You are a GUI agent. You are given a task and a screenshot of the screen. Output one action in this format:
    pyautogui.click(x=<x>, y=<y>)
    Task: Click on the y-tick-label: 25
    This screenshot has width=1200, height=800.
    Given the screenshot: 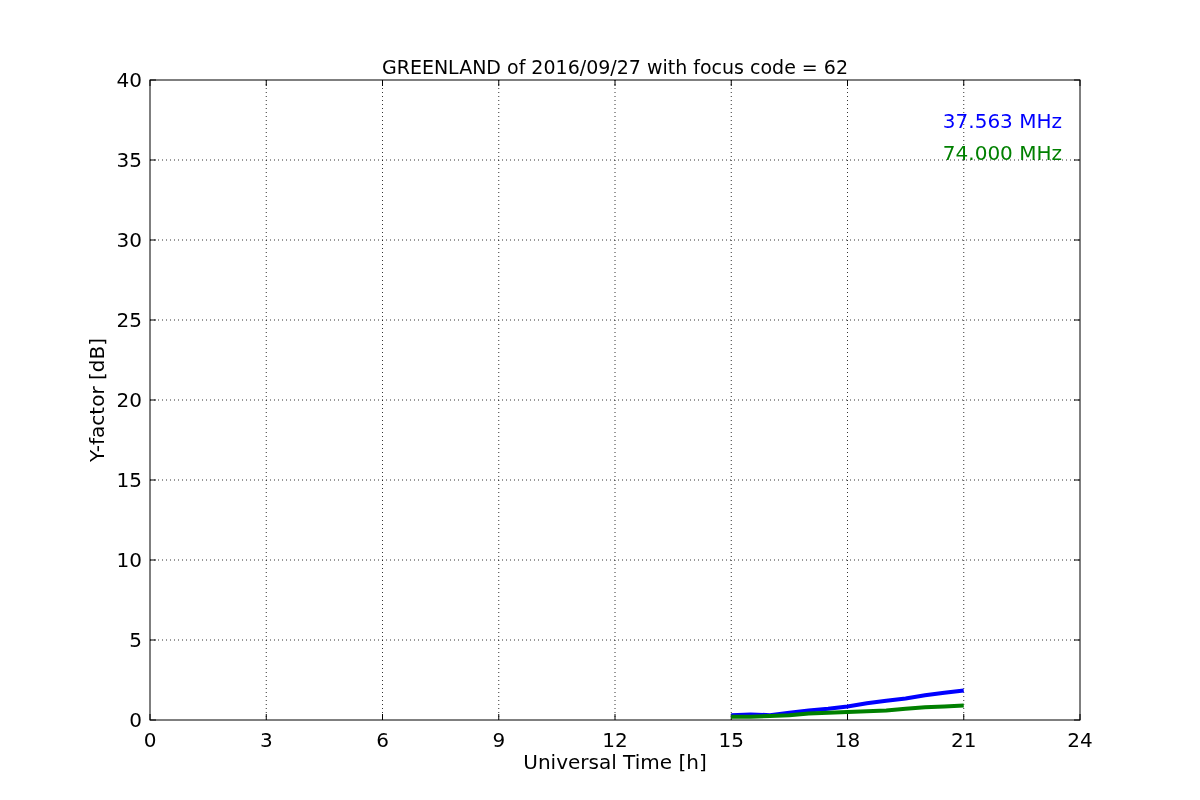 What is the action you would take?
    pyautogui.click(x=129, y=320)
    